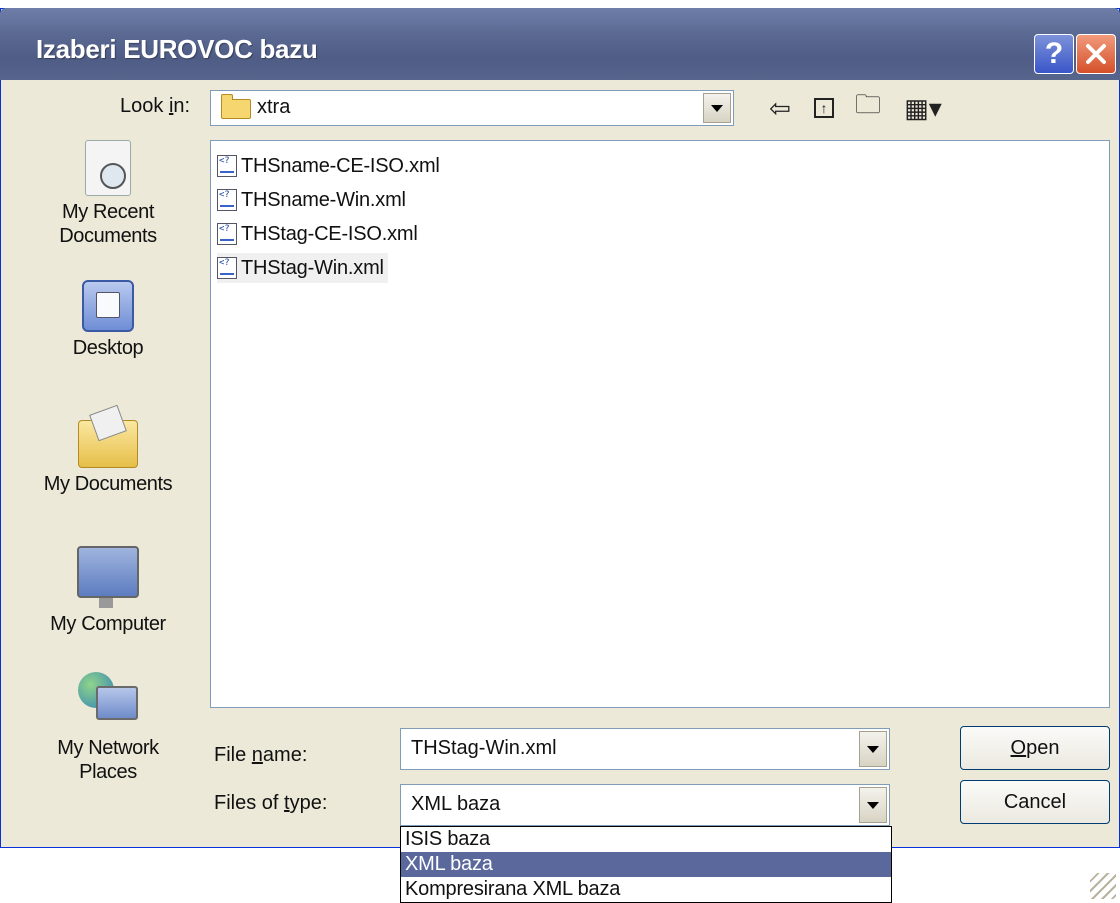 The height and width of the screenshot is (903, 1120). I want to click on file-name: THStag-CE-ISO.xml, so click(329, 233).